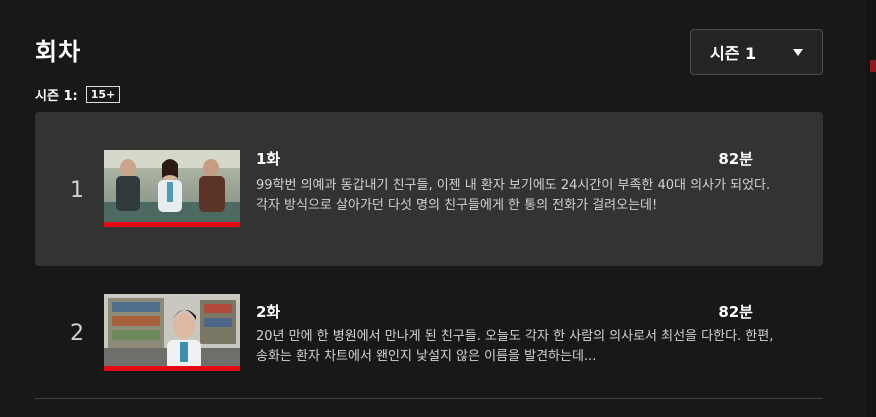 Image resolution: width=876 pixels, height=417 pixels. What do you see at coordinates (268, 159) in the screenshot?
I see `episode-title: 1화` at bounding box center [268, 159].